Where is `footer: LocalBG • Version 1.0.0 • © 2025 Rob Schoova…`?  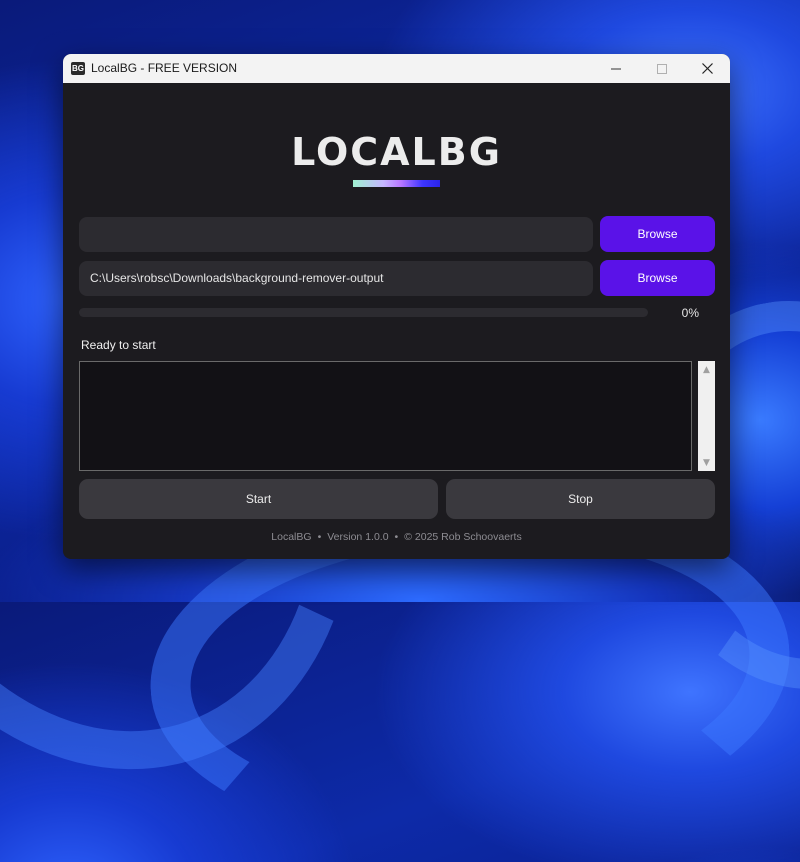 footer: LocalBG • Version 1.0.0 • © 2025 Rob Schoova… is located at coordinates (396, 537).